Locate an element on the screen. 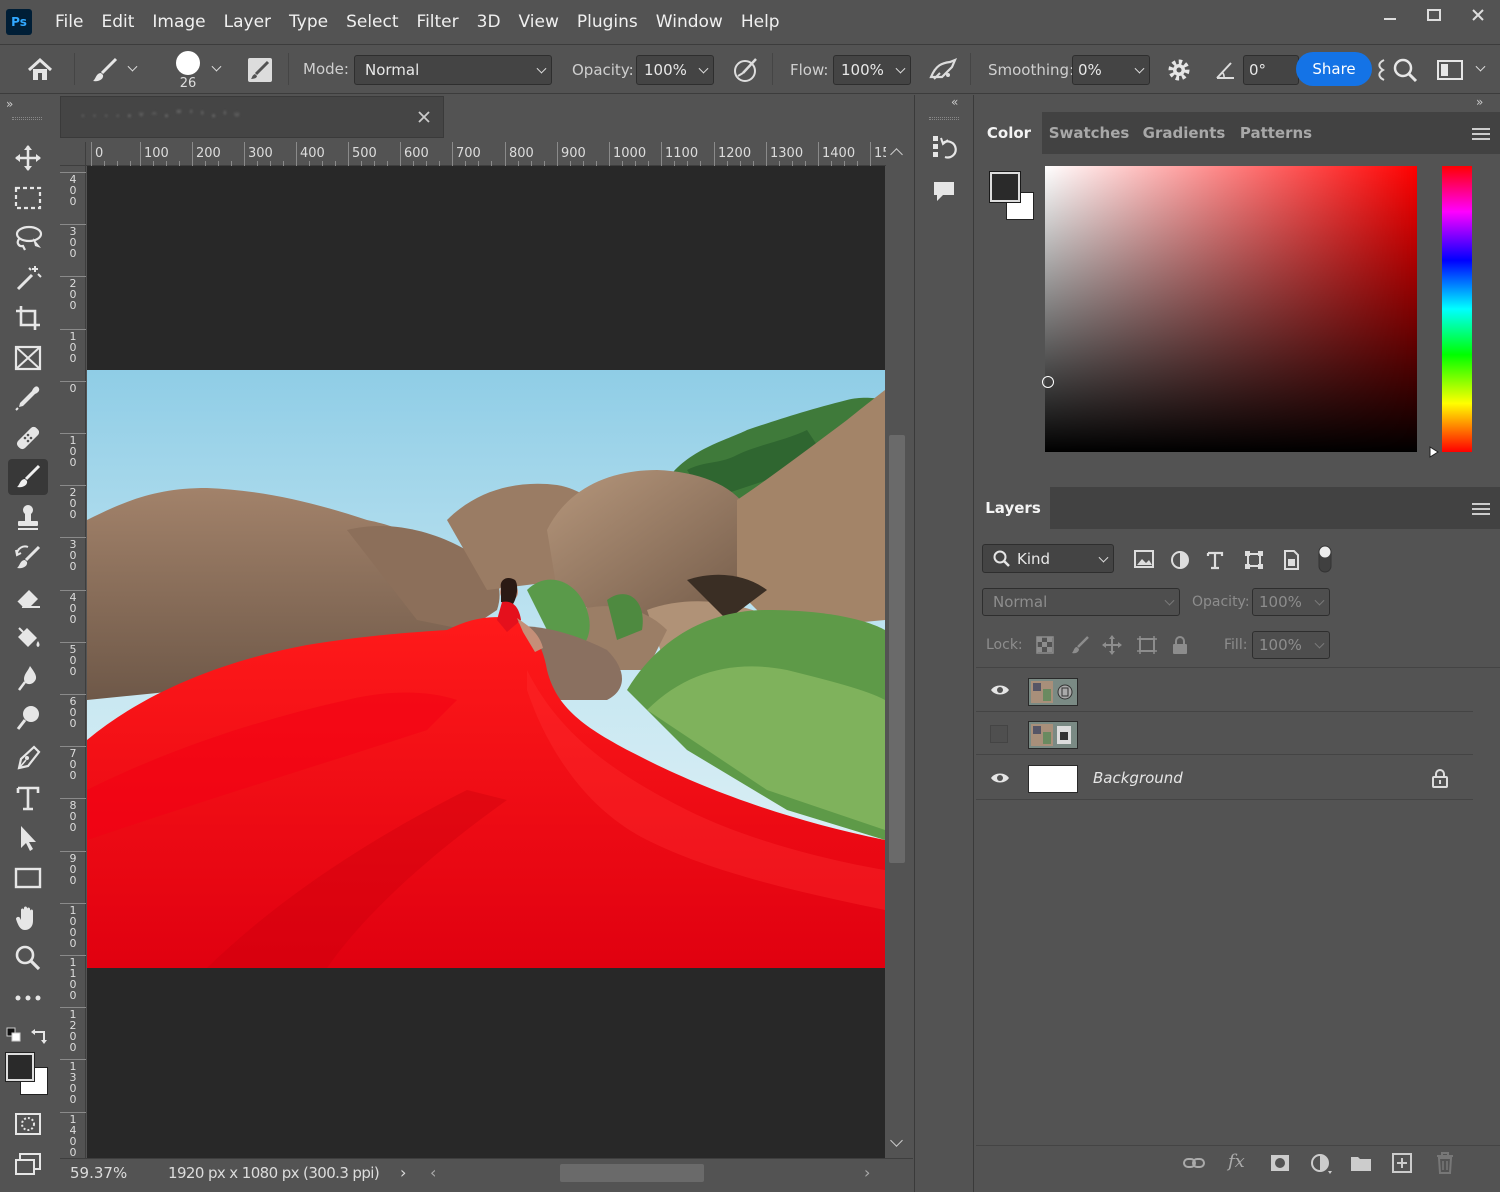 The width and height of the screenshot is (1500, 1192). opacity-field: 100% is located at coordinates (675, 70).